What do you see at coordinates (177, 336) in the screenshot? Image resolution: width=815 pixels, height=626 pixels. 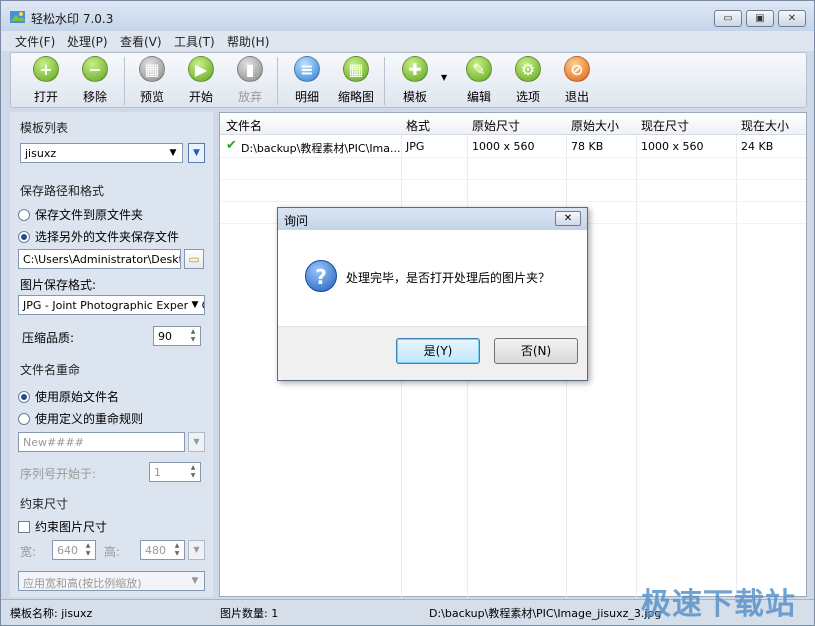 I see `quality-spinner: 90 ▲ ▼` at bounding box center [177, 336].